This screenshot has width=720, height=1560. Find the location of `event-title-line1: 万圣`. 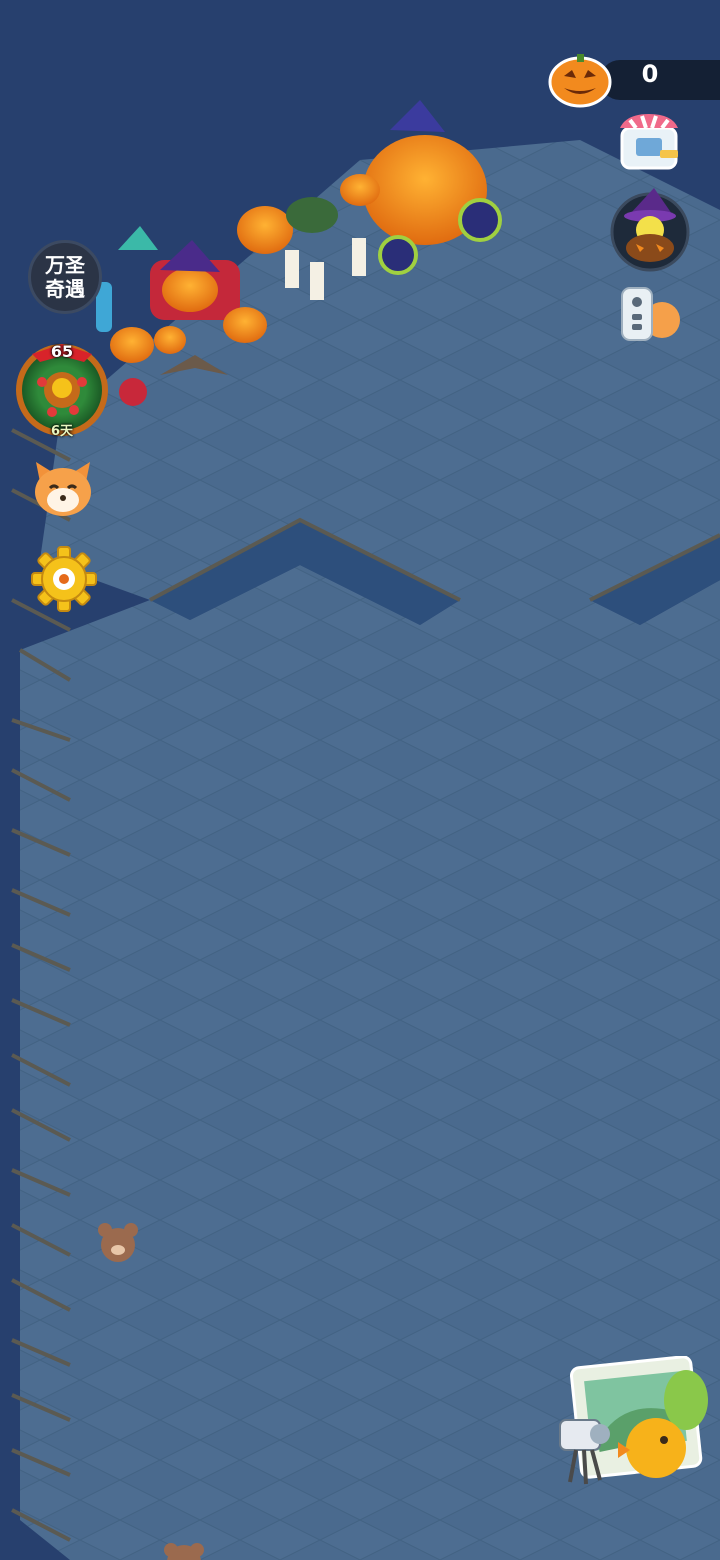

event-title-line1: 万圣 is located at coordinates (65, 265).